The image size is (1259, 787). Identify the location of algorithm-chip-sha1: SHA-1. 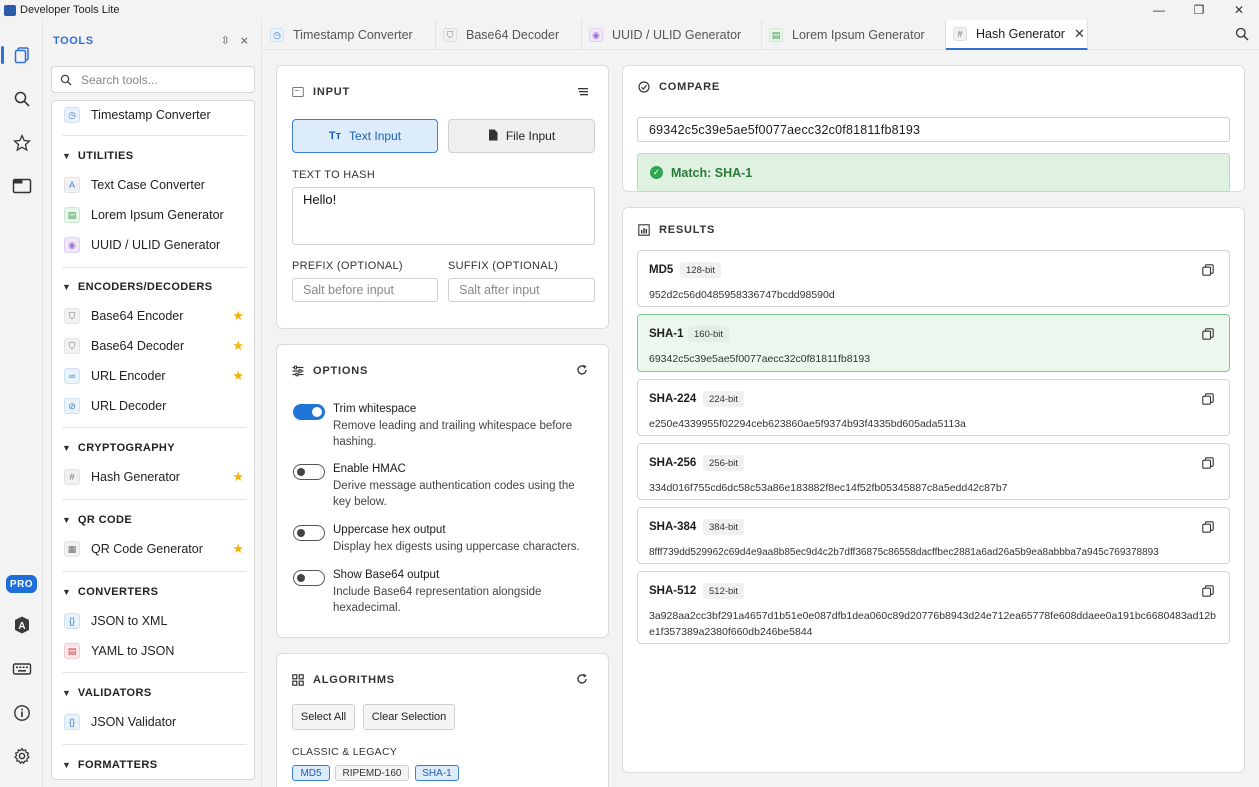
(437, 773).